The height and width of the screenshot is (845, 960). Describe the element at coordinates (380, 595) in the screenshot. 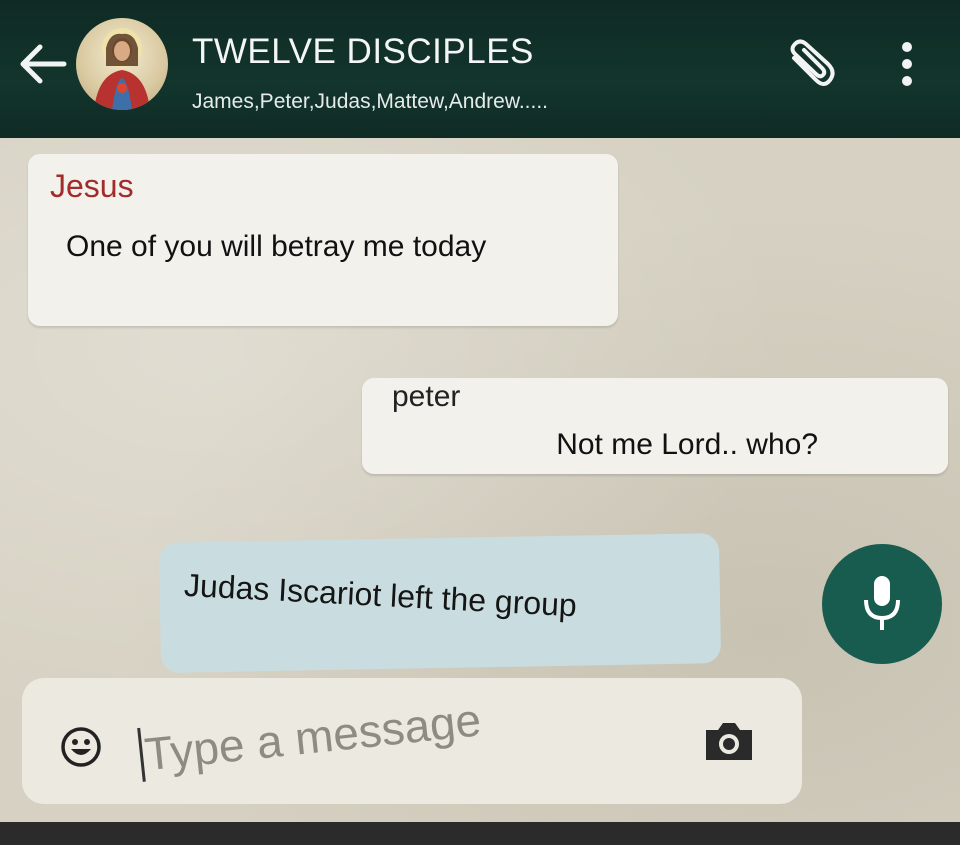

I see `system-notice-text: Judas Iscariot left the group` at that location.